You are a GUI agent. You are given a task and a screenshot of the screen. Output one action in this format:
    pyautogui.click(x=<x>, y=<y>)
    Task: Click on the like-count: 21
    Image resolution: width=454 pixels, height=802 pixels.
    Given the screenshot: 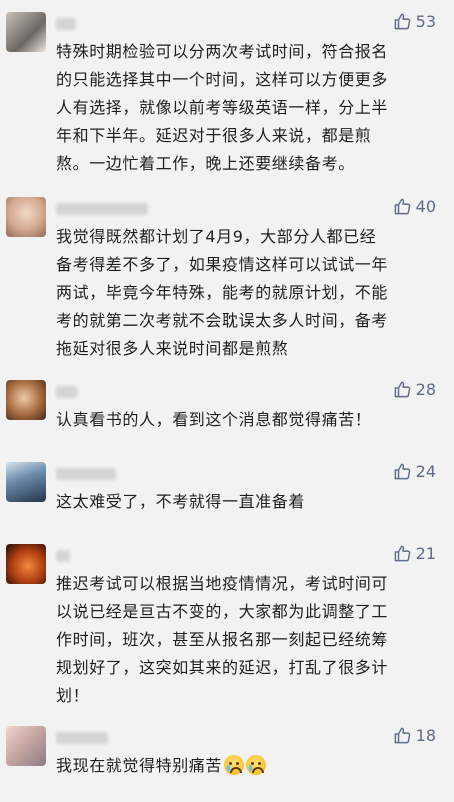 What is the action you would take?
    pyautogui.click(x=425, y=553)
    